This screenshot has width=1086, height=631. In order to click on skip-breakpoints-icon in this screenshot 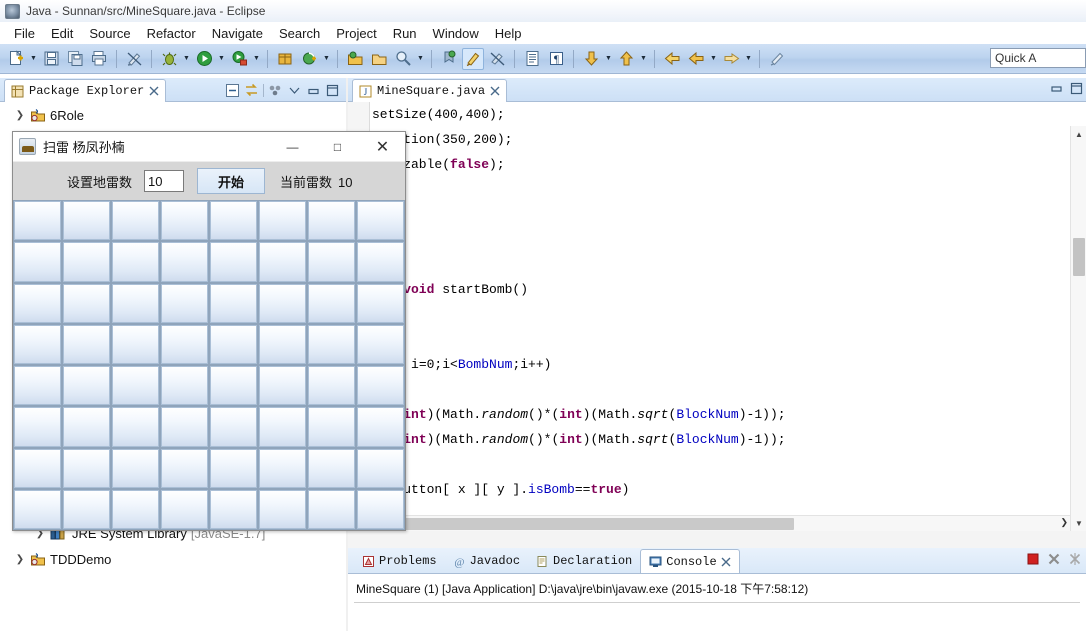, I will do `click(497, 59)`.